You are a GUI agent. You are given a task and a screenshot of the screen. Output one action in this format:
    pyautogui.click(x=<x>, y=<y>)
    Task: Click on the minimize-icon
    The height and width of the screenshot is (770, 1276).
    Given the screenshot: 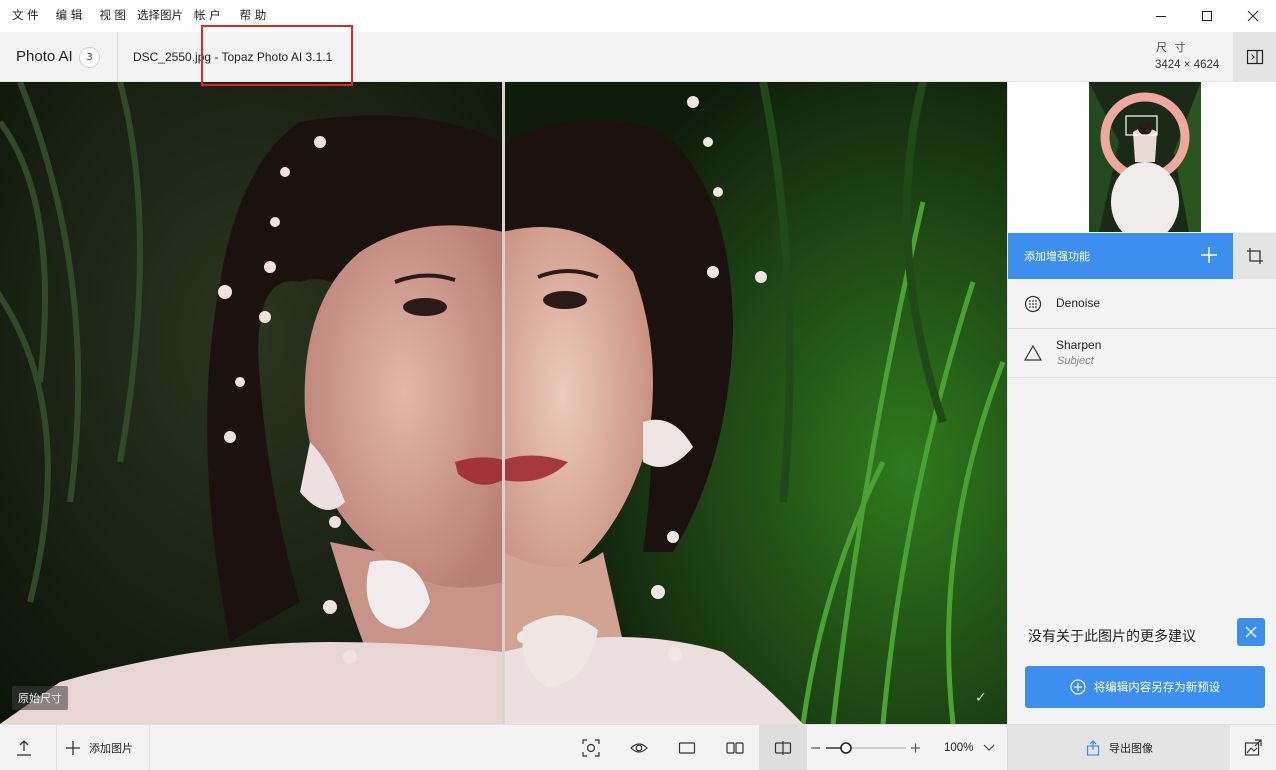 What is the action you would take?
    pyautogui.click(x=1161, y=16)
    